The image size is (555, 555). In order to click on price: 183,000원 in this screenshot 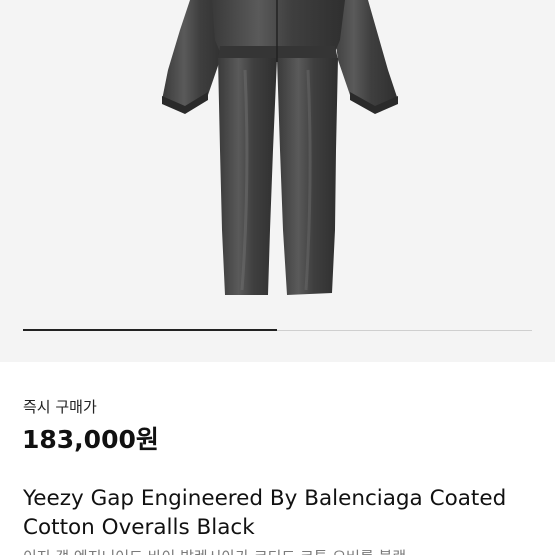, I will do `click(90, 439)`.